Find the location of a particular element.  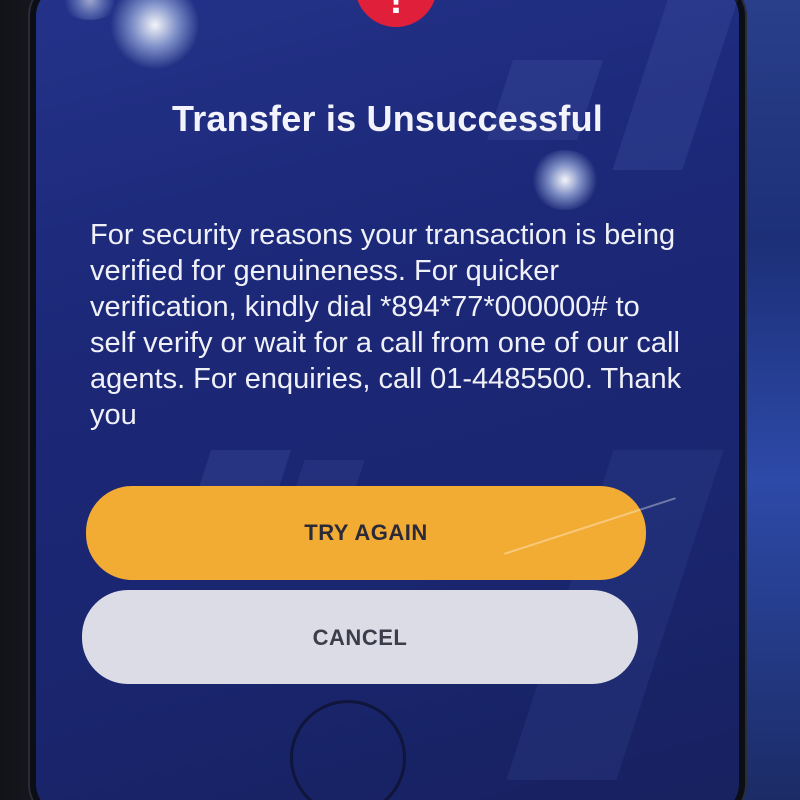

background-environment is located at coordinates (770, 400).